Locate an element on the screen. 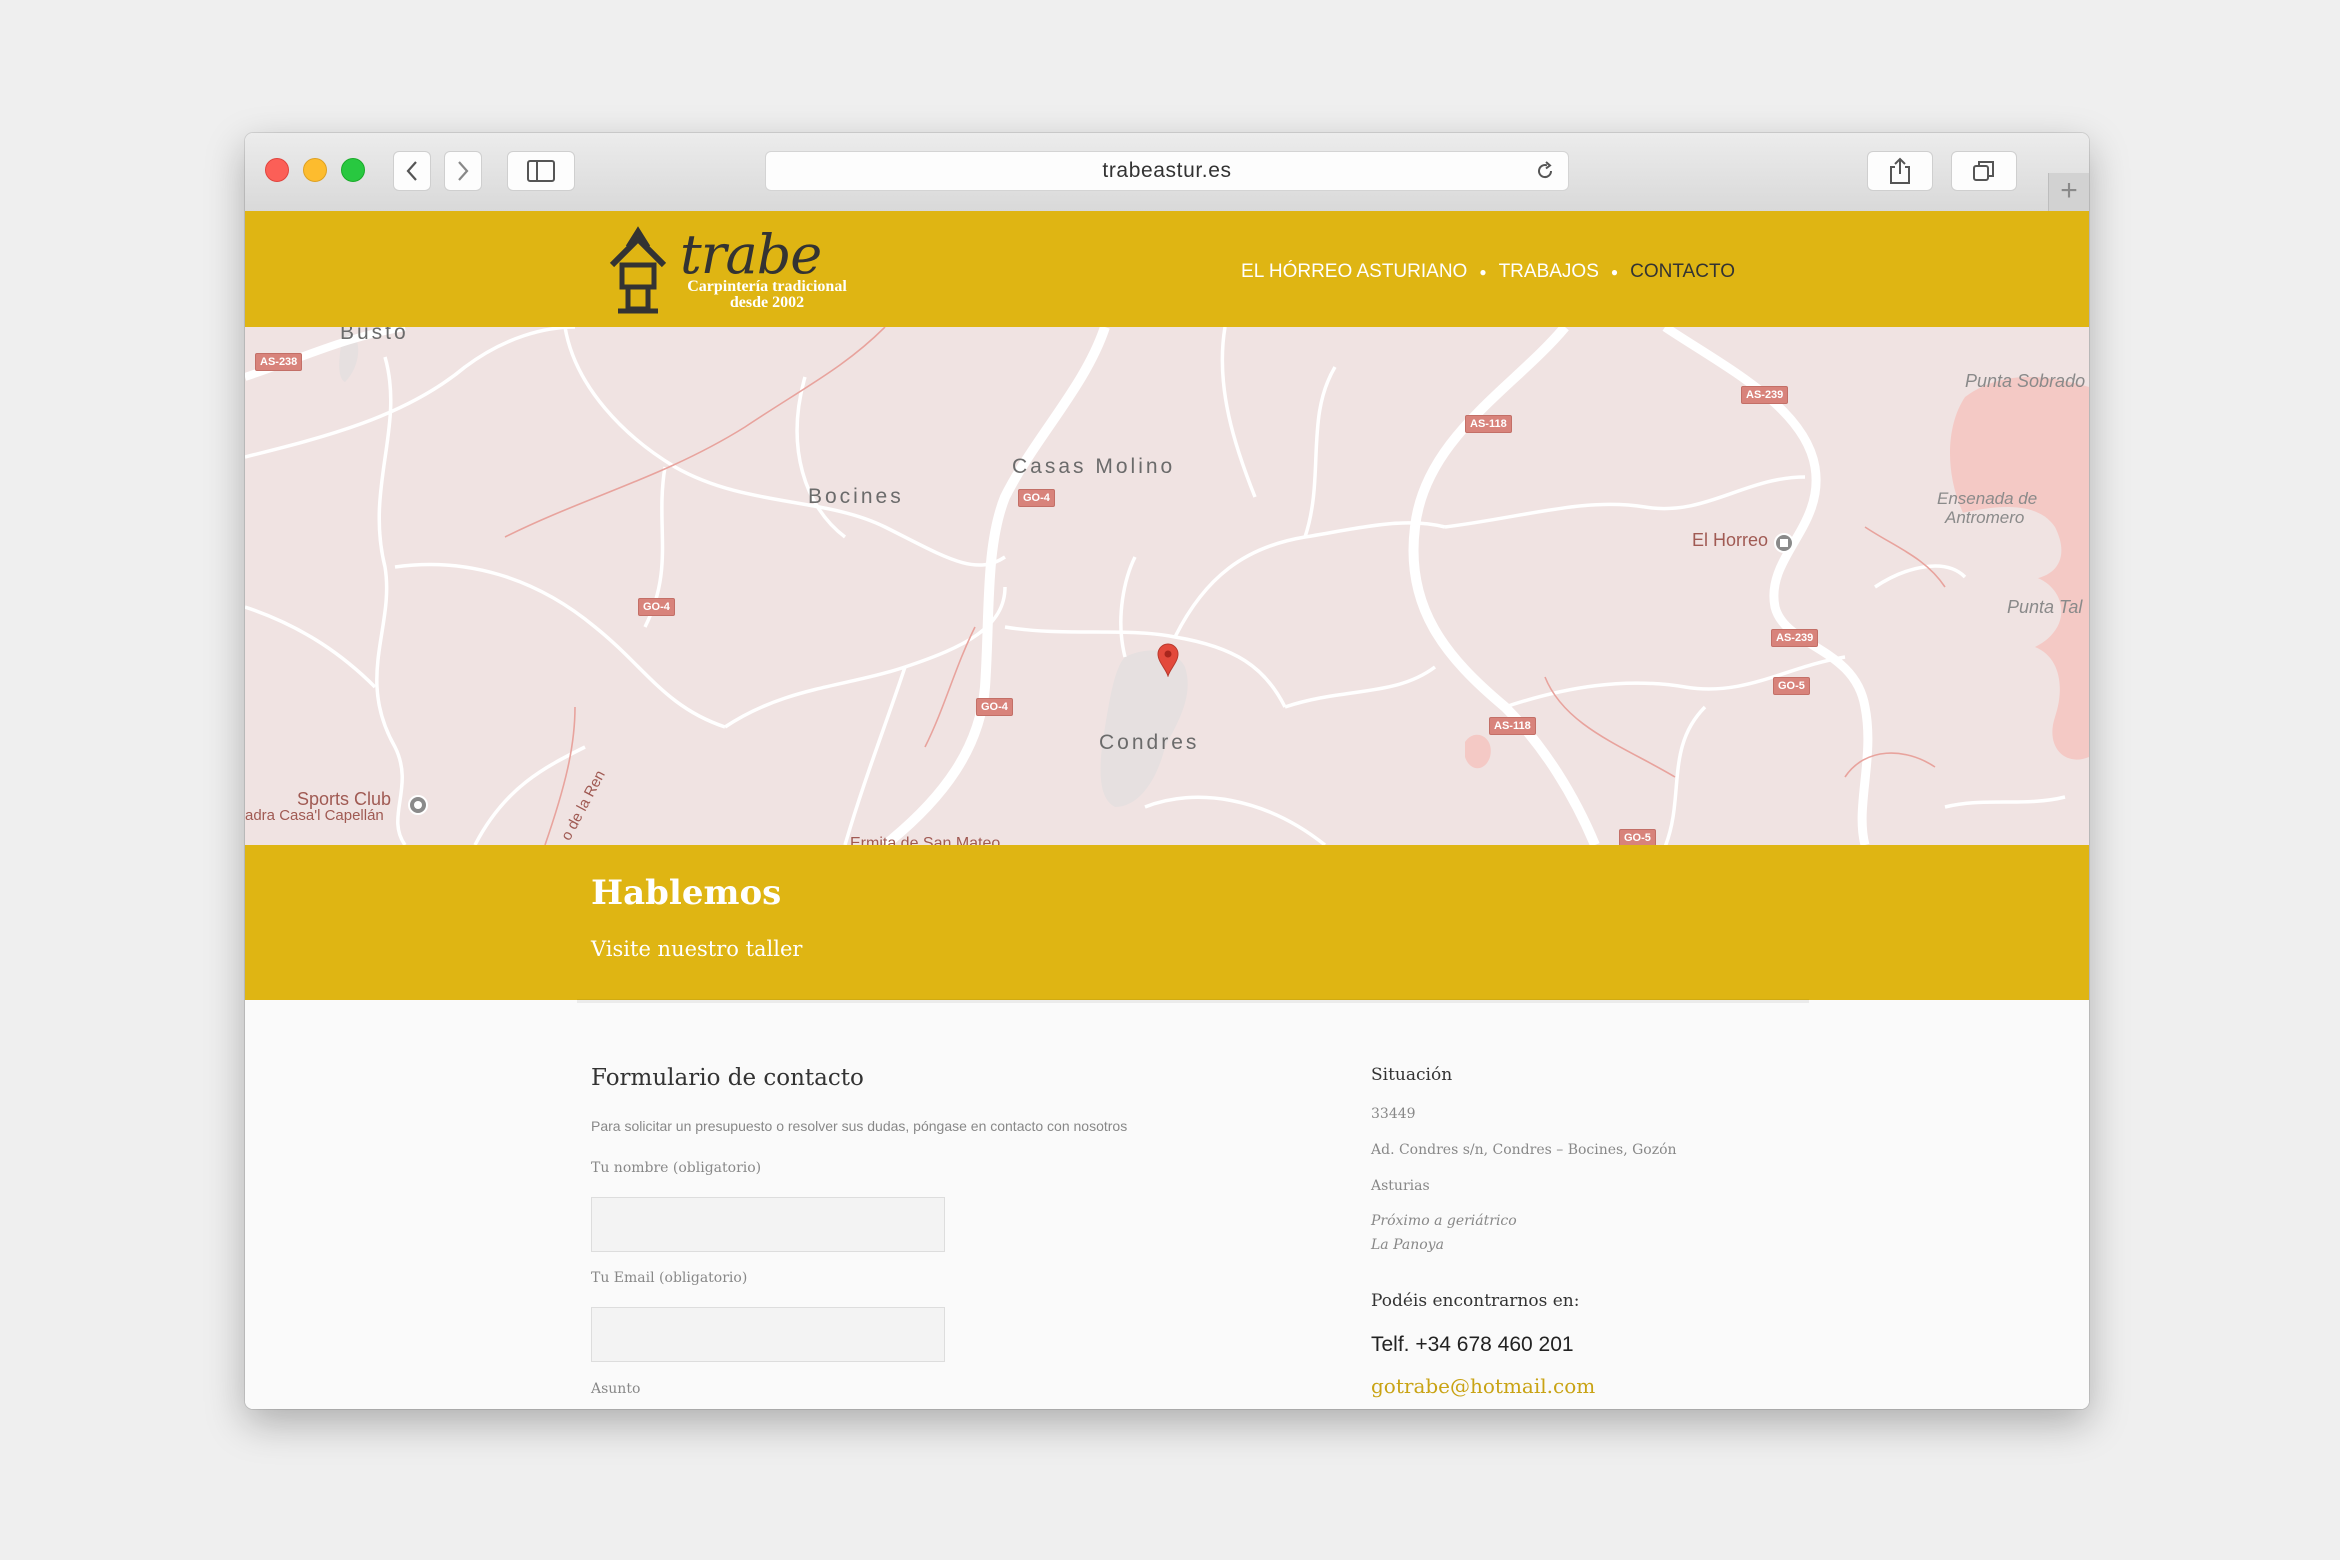 This screenshot has width=2340, height=1560. chevron-right-icon is located at coordinates (463, 171).